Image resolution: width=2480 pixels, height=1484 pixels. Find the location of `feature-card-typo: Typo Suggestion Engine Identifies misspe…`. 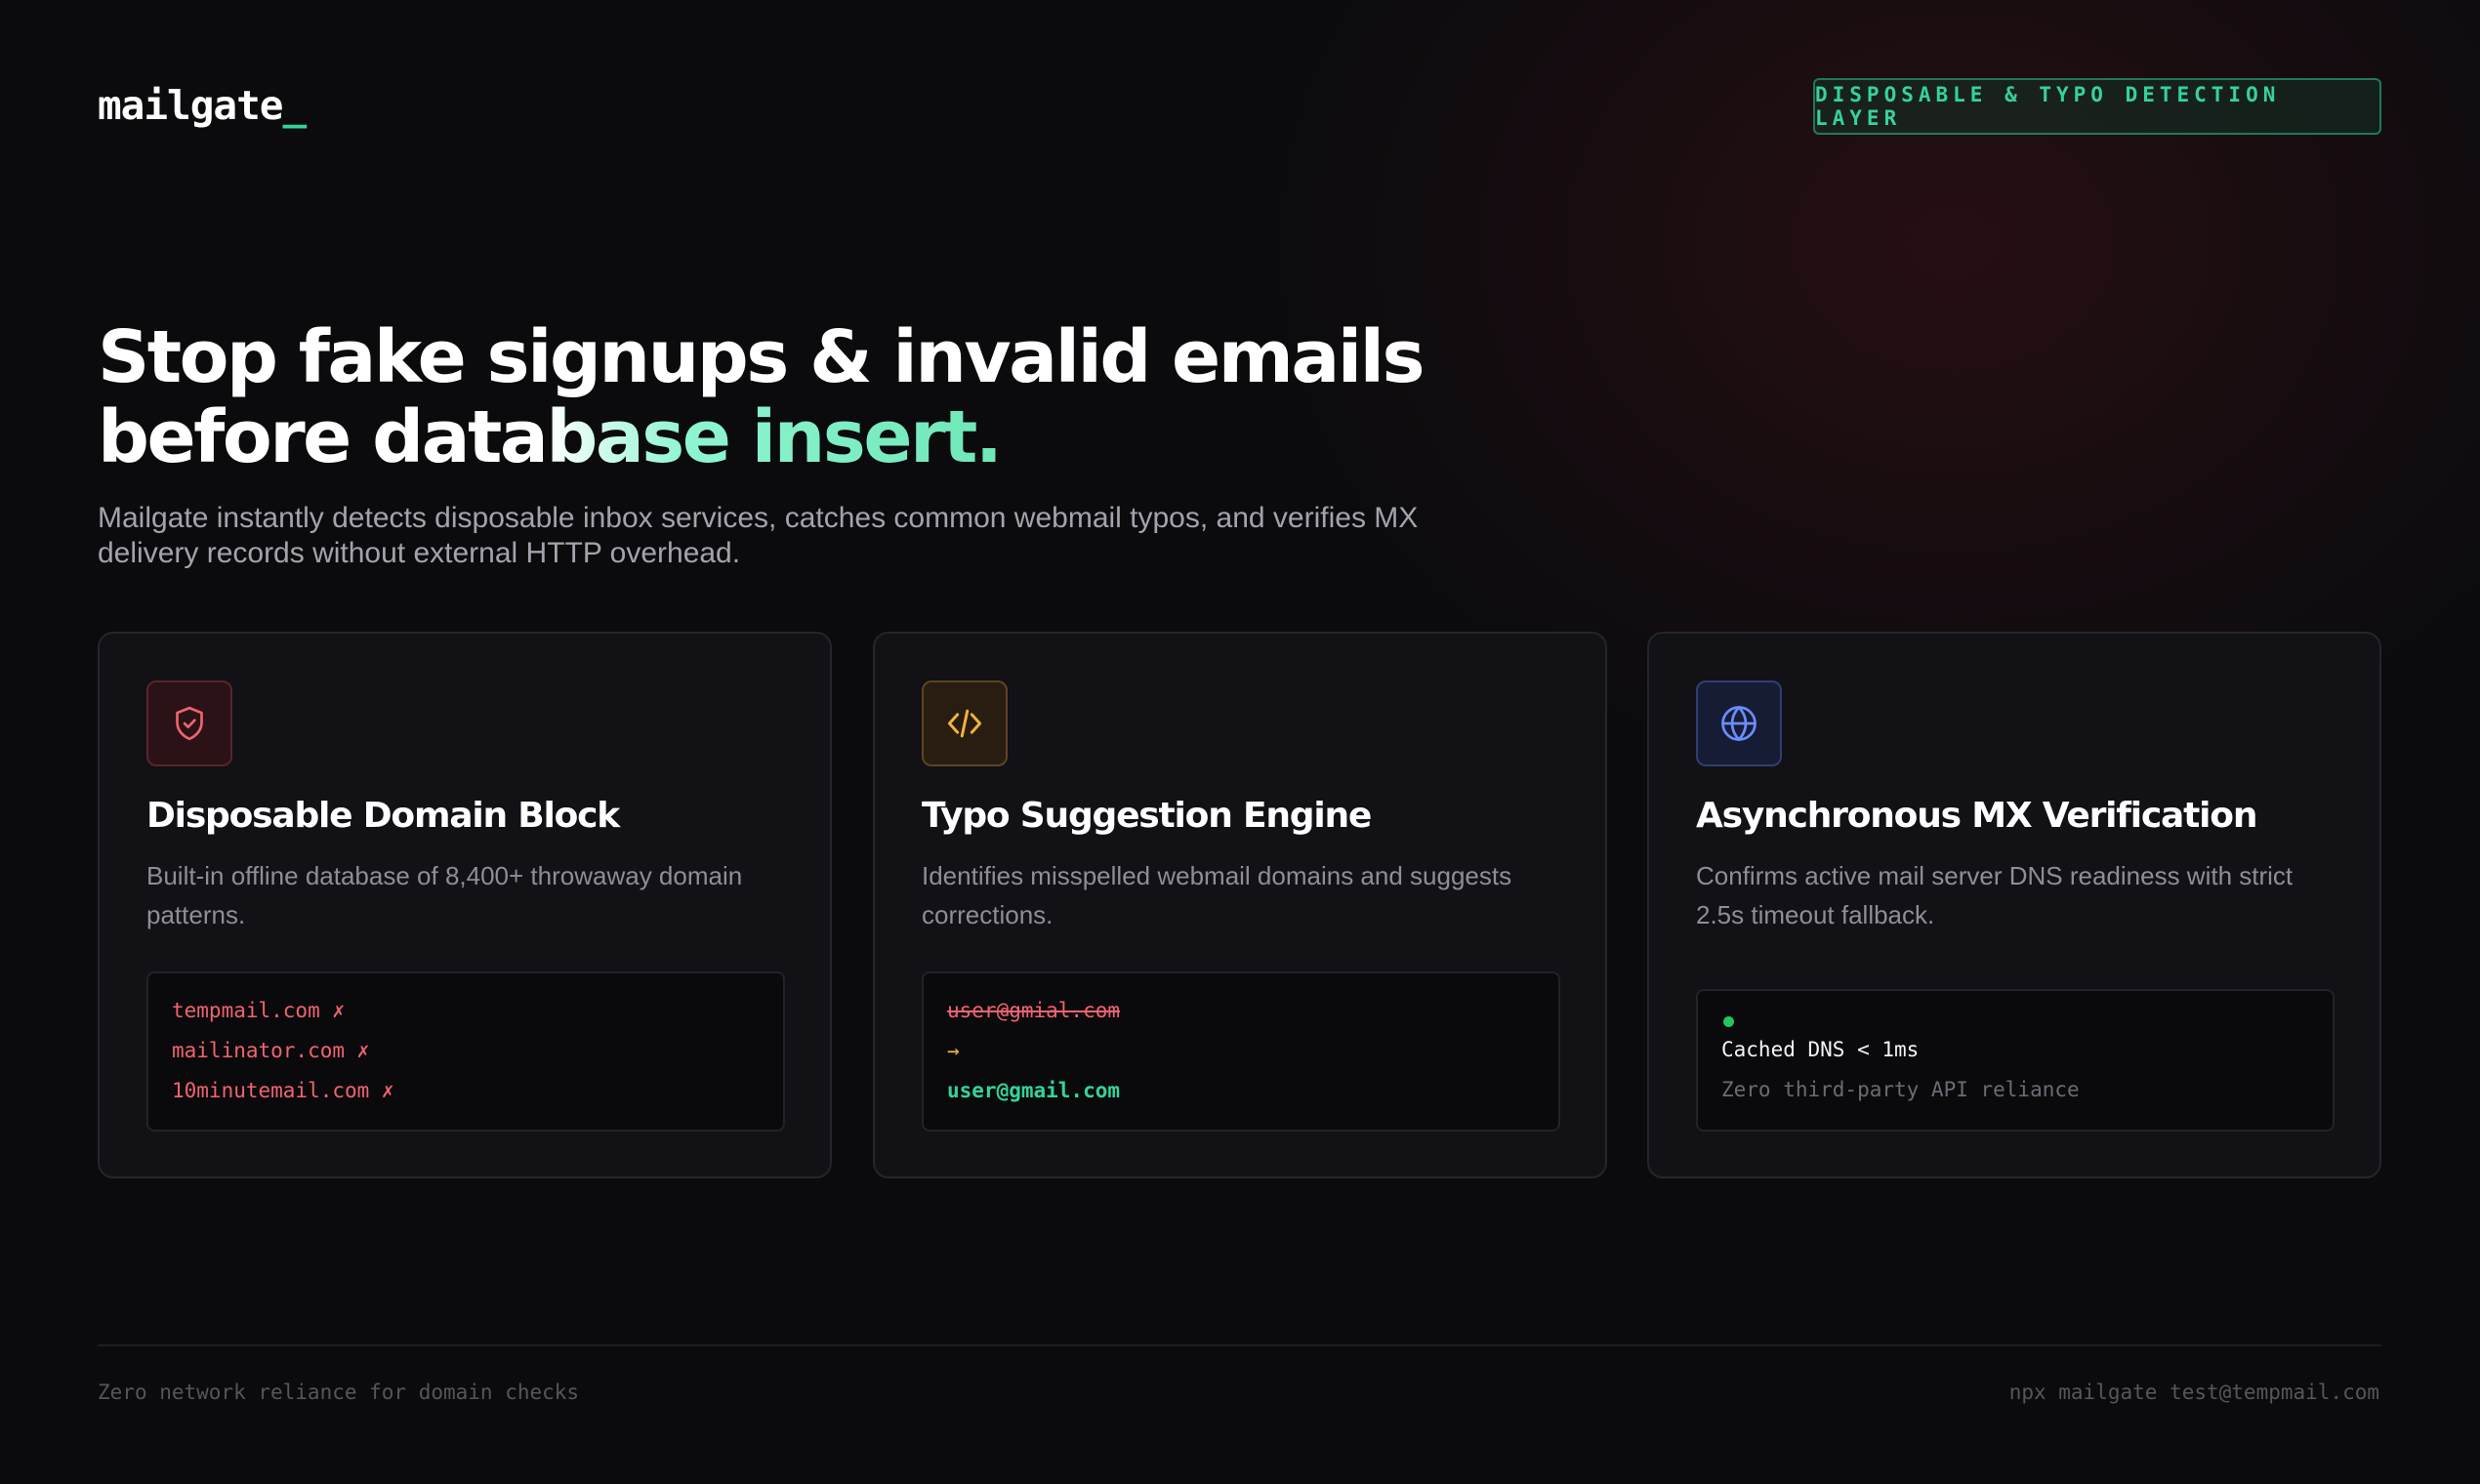

feature-card-typo: Typo Suggestion Engine Identifies misspe… is located at coordinates (1240, 905).